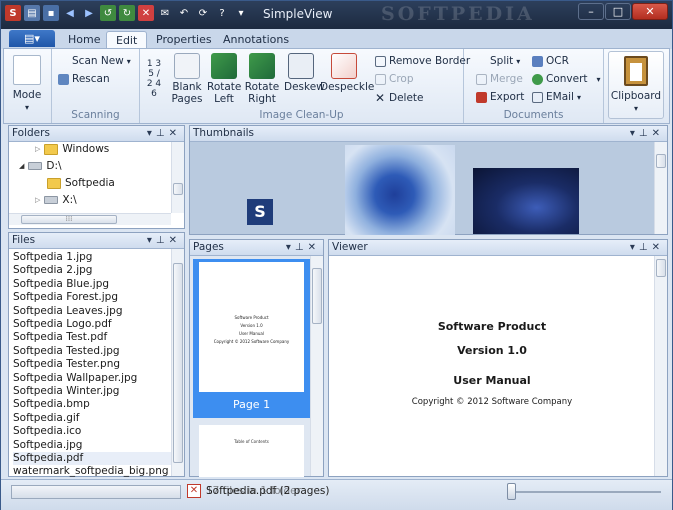 This screenshot has width=673, height=510. I want to click on refresh-icon: ⟳, so click(203, 13).